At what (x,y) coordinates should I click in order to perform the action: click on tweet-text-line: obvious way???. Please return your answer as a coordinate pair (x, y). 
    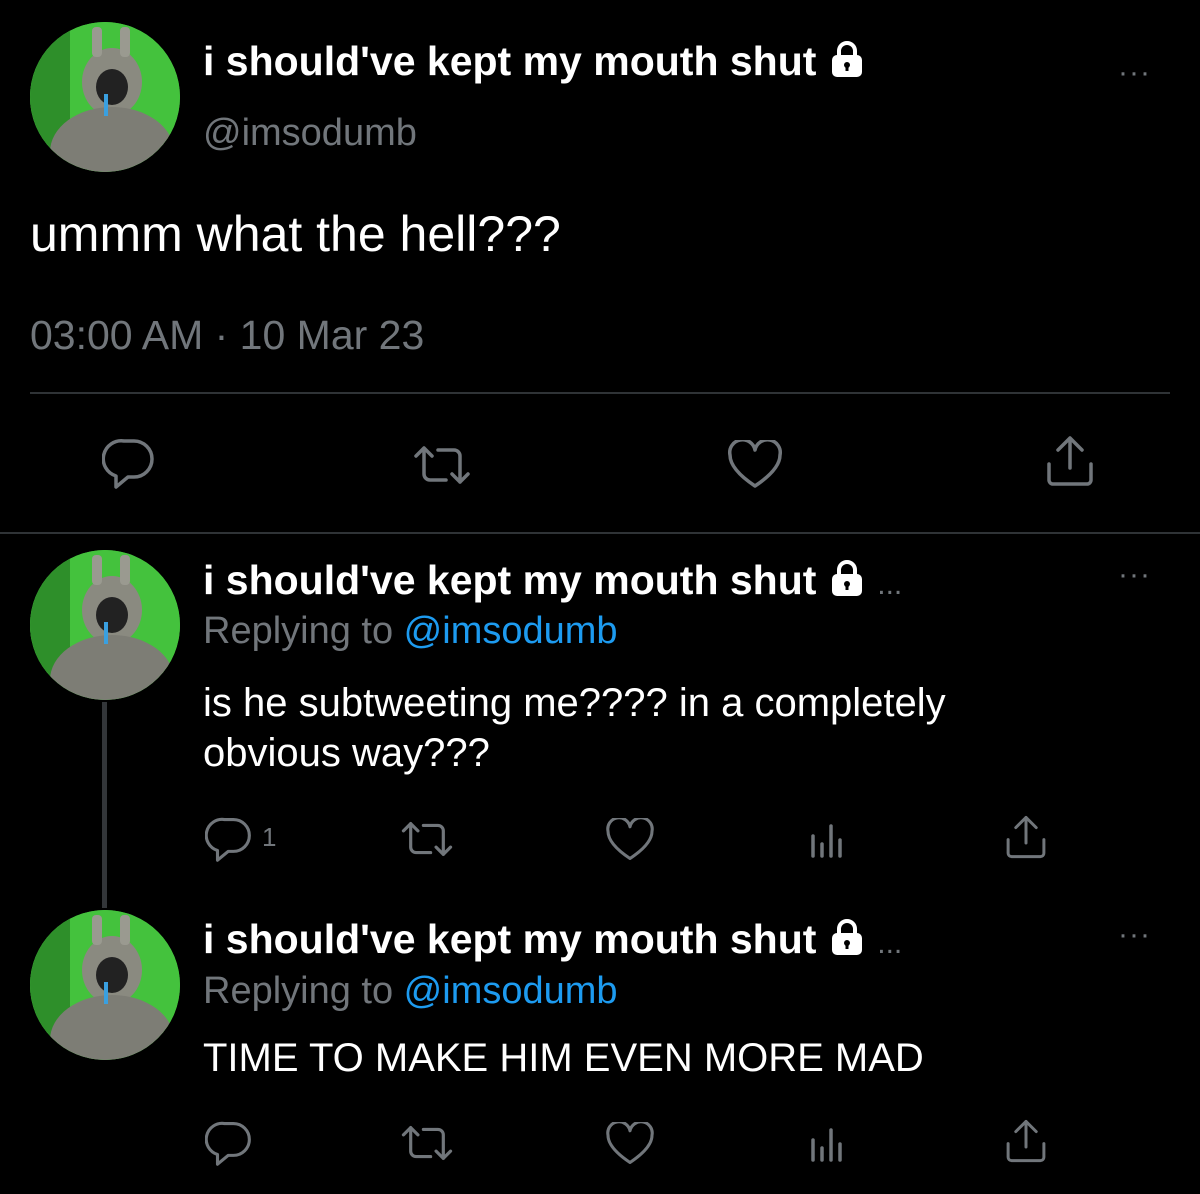
    Looking at the image, I should click on (346, 753).